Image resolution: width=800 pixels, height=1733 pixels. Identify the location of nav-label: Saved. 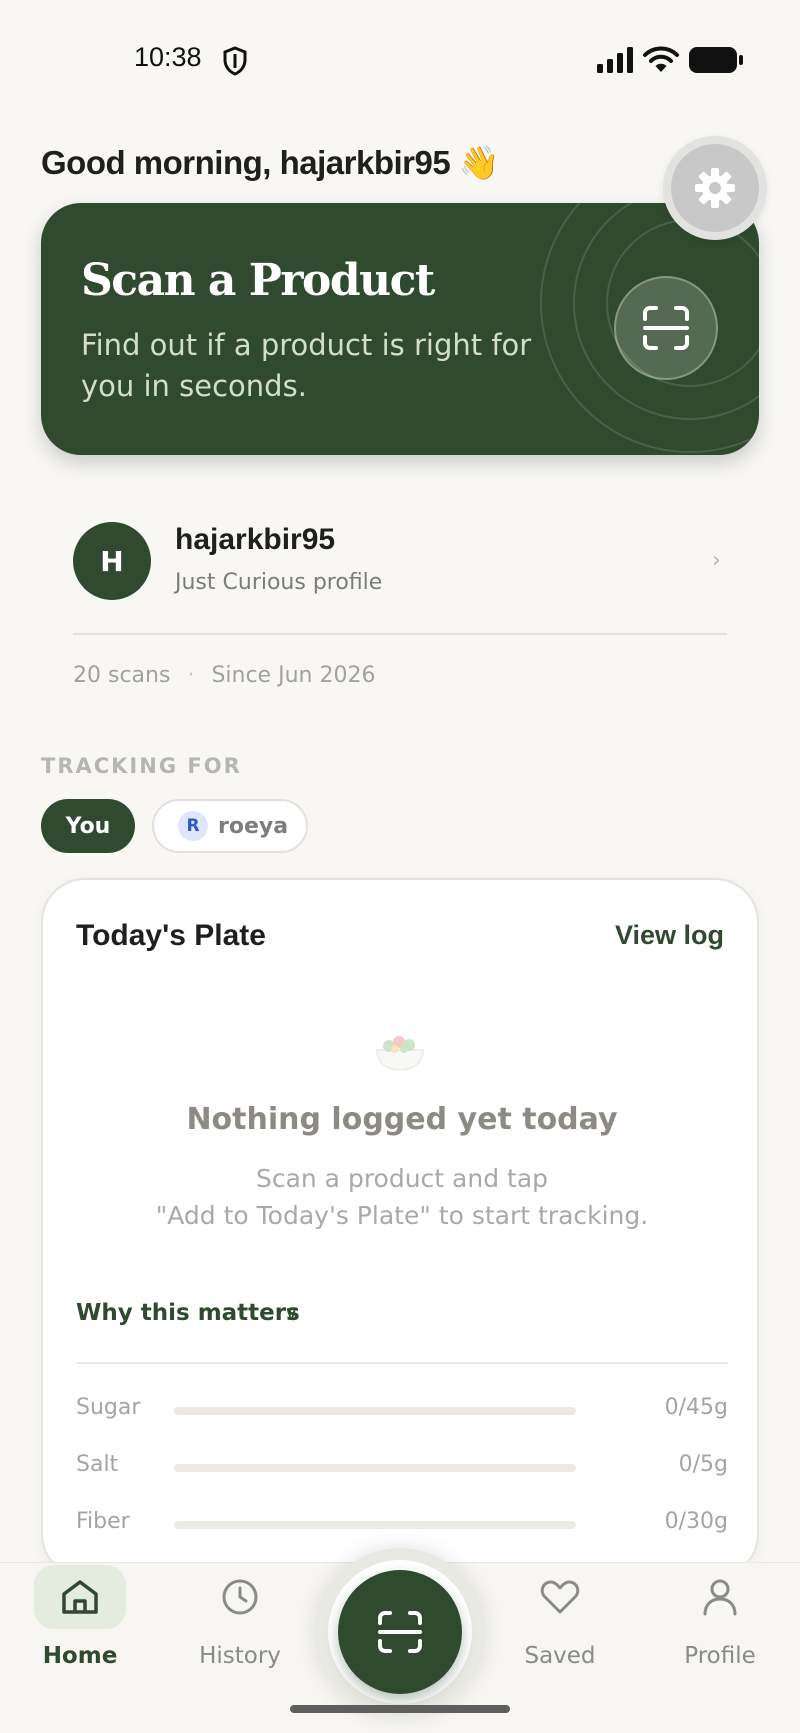
(560, 1656).